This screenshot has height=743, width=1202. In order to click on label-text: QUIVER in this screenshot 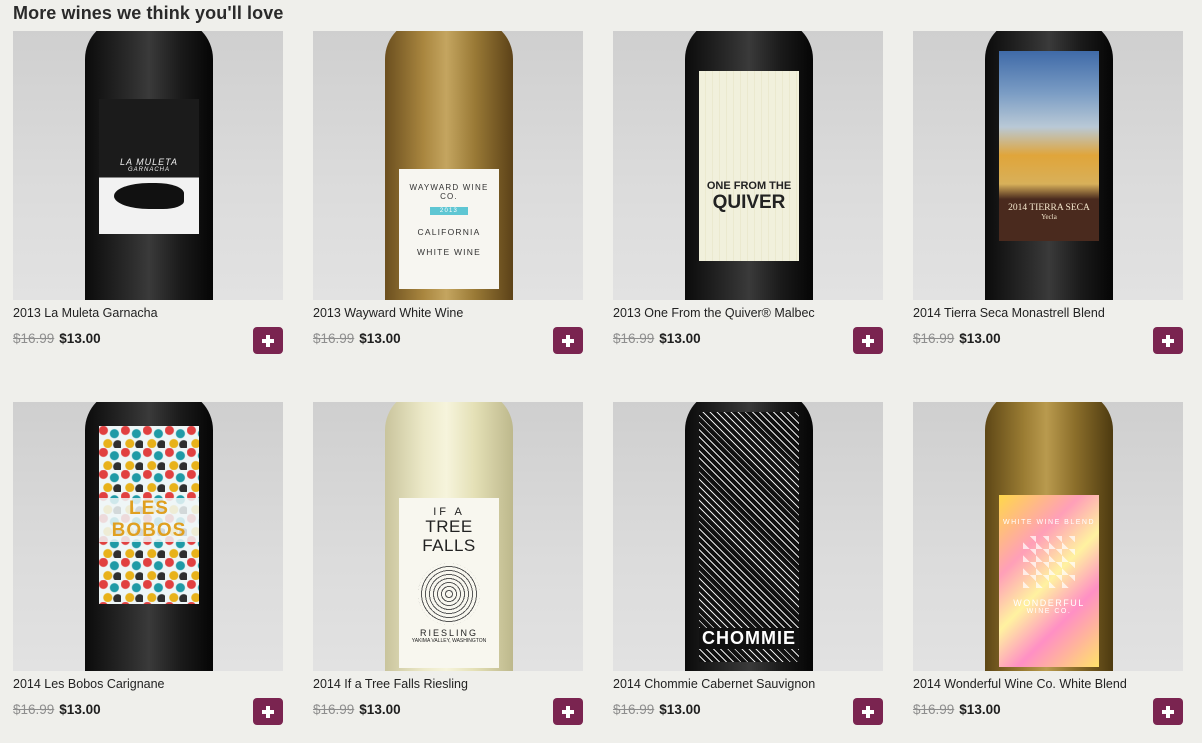, I will do `click(749, 202)`.